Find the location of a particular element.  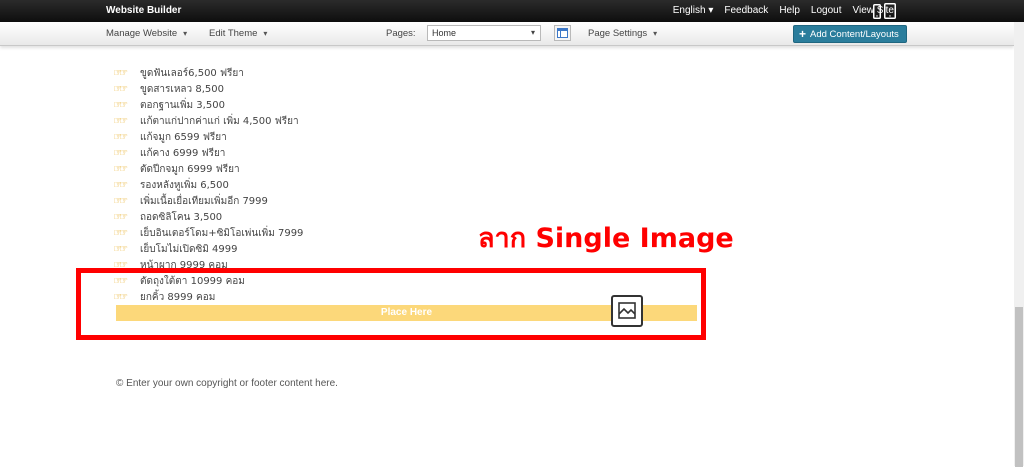

page-scrollbar is located at coordinates (1019, 244).